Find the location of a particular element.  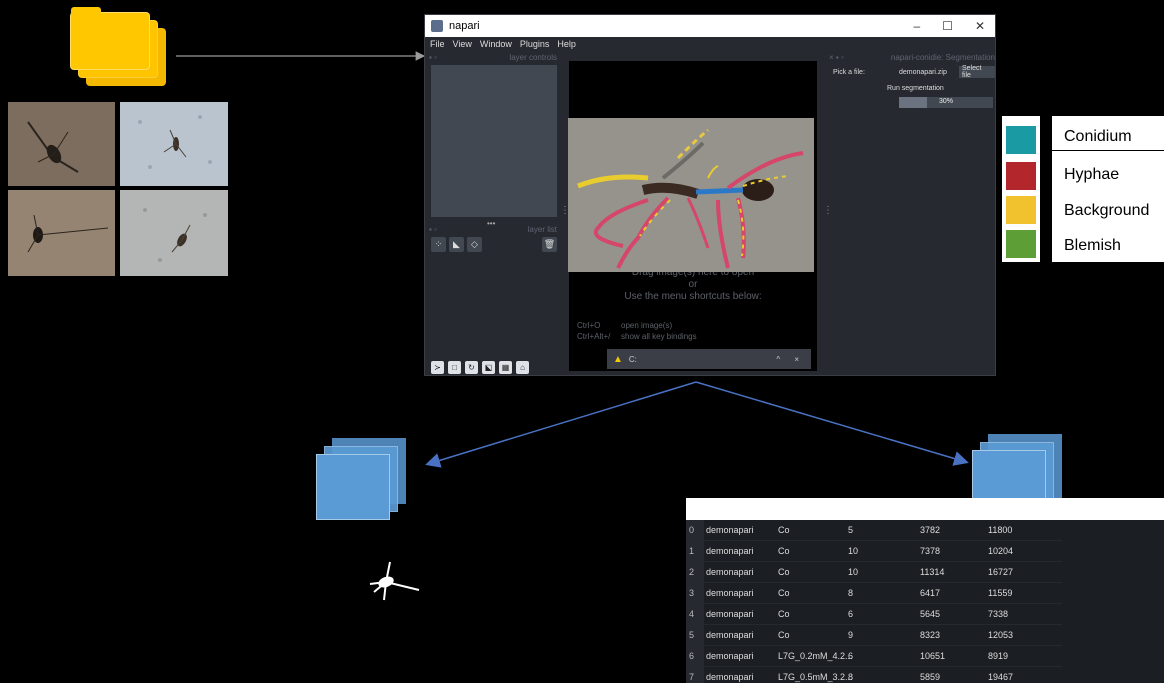

swatch-blemish is located at coordinates (1021, 244).